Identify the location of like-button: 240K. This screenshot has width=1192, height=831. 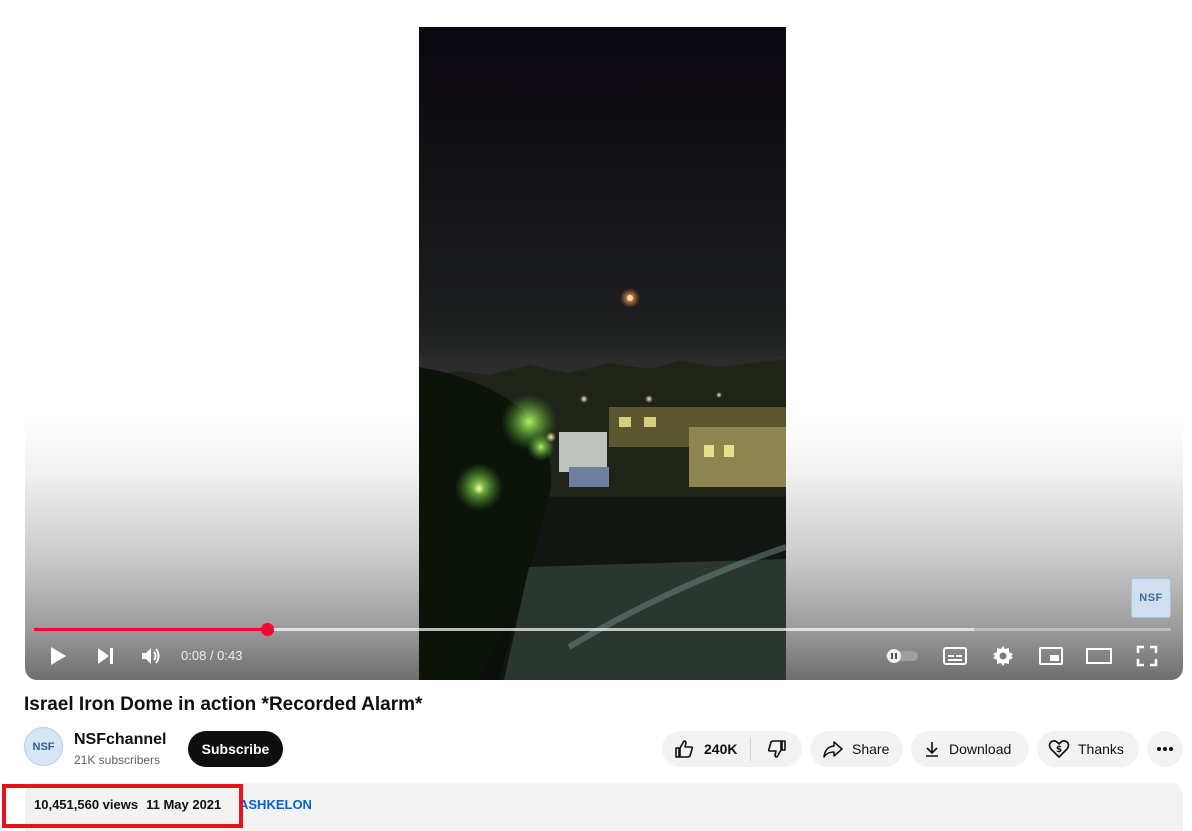
(706, 749).